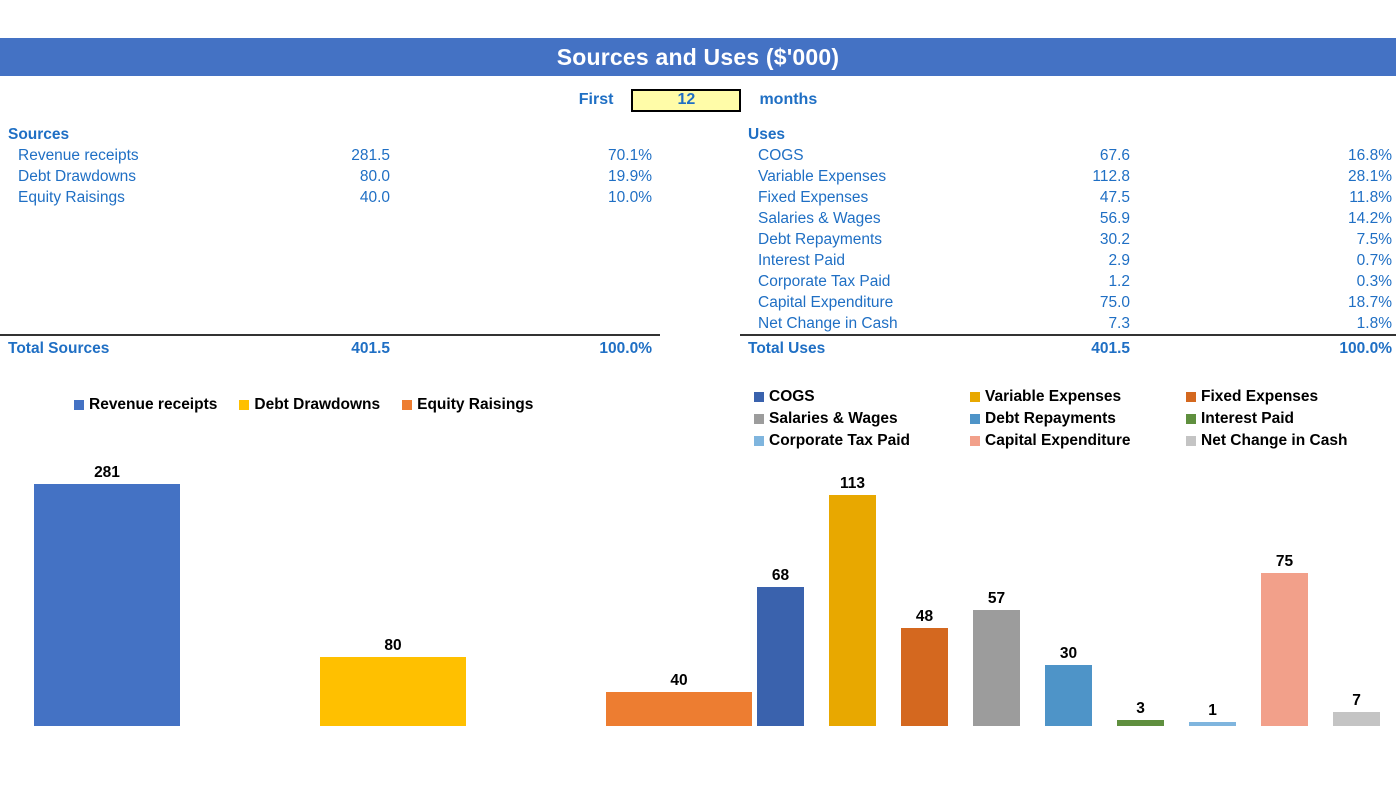 The image size is (1396, 786). What do you see at coordinates (1078, 397) in the screenshot?
I see `legend-item: Variable Expenses` at bounding box center [1078, 397].